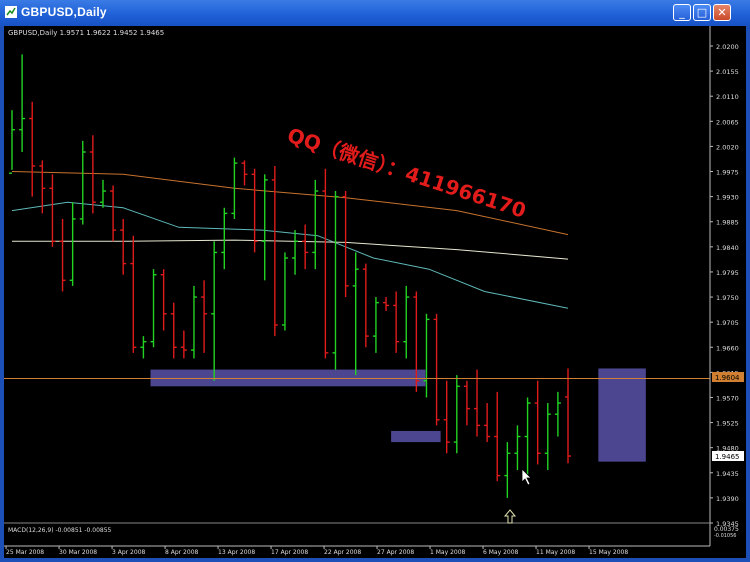  I want to click on time-tick-label: 6 May 2008, so click(500, 552).